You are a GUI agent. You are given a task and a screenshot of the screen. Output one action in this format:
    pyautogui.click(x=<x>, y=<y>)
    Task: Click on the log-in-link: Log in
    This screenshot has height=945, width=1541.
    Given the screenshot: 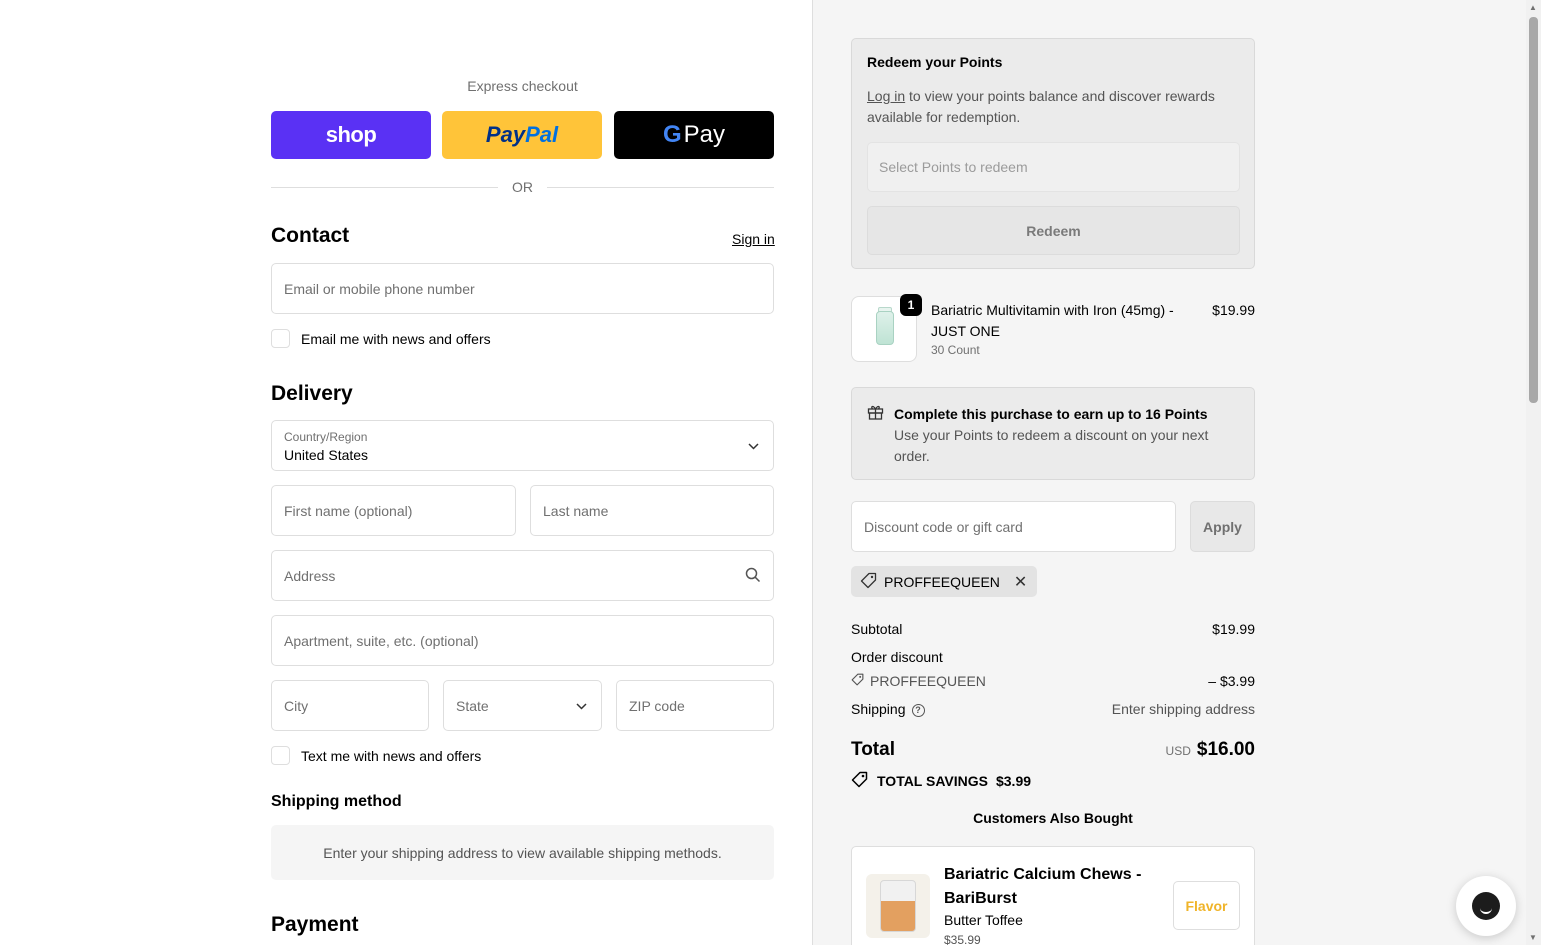 What is the action you would take?
    pyautogui.click(x=886, y=96)
    